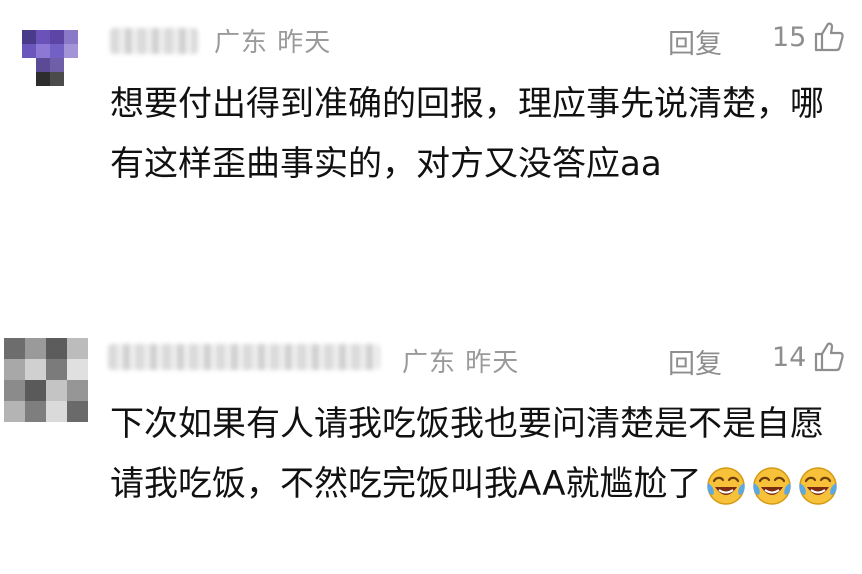  Describe the element at coordinates (809, 357) in the screenshot. I see `like-button: 14` at that location.